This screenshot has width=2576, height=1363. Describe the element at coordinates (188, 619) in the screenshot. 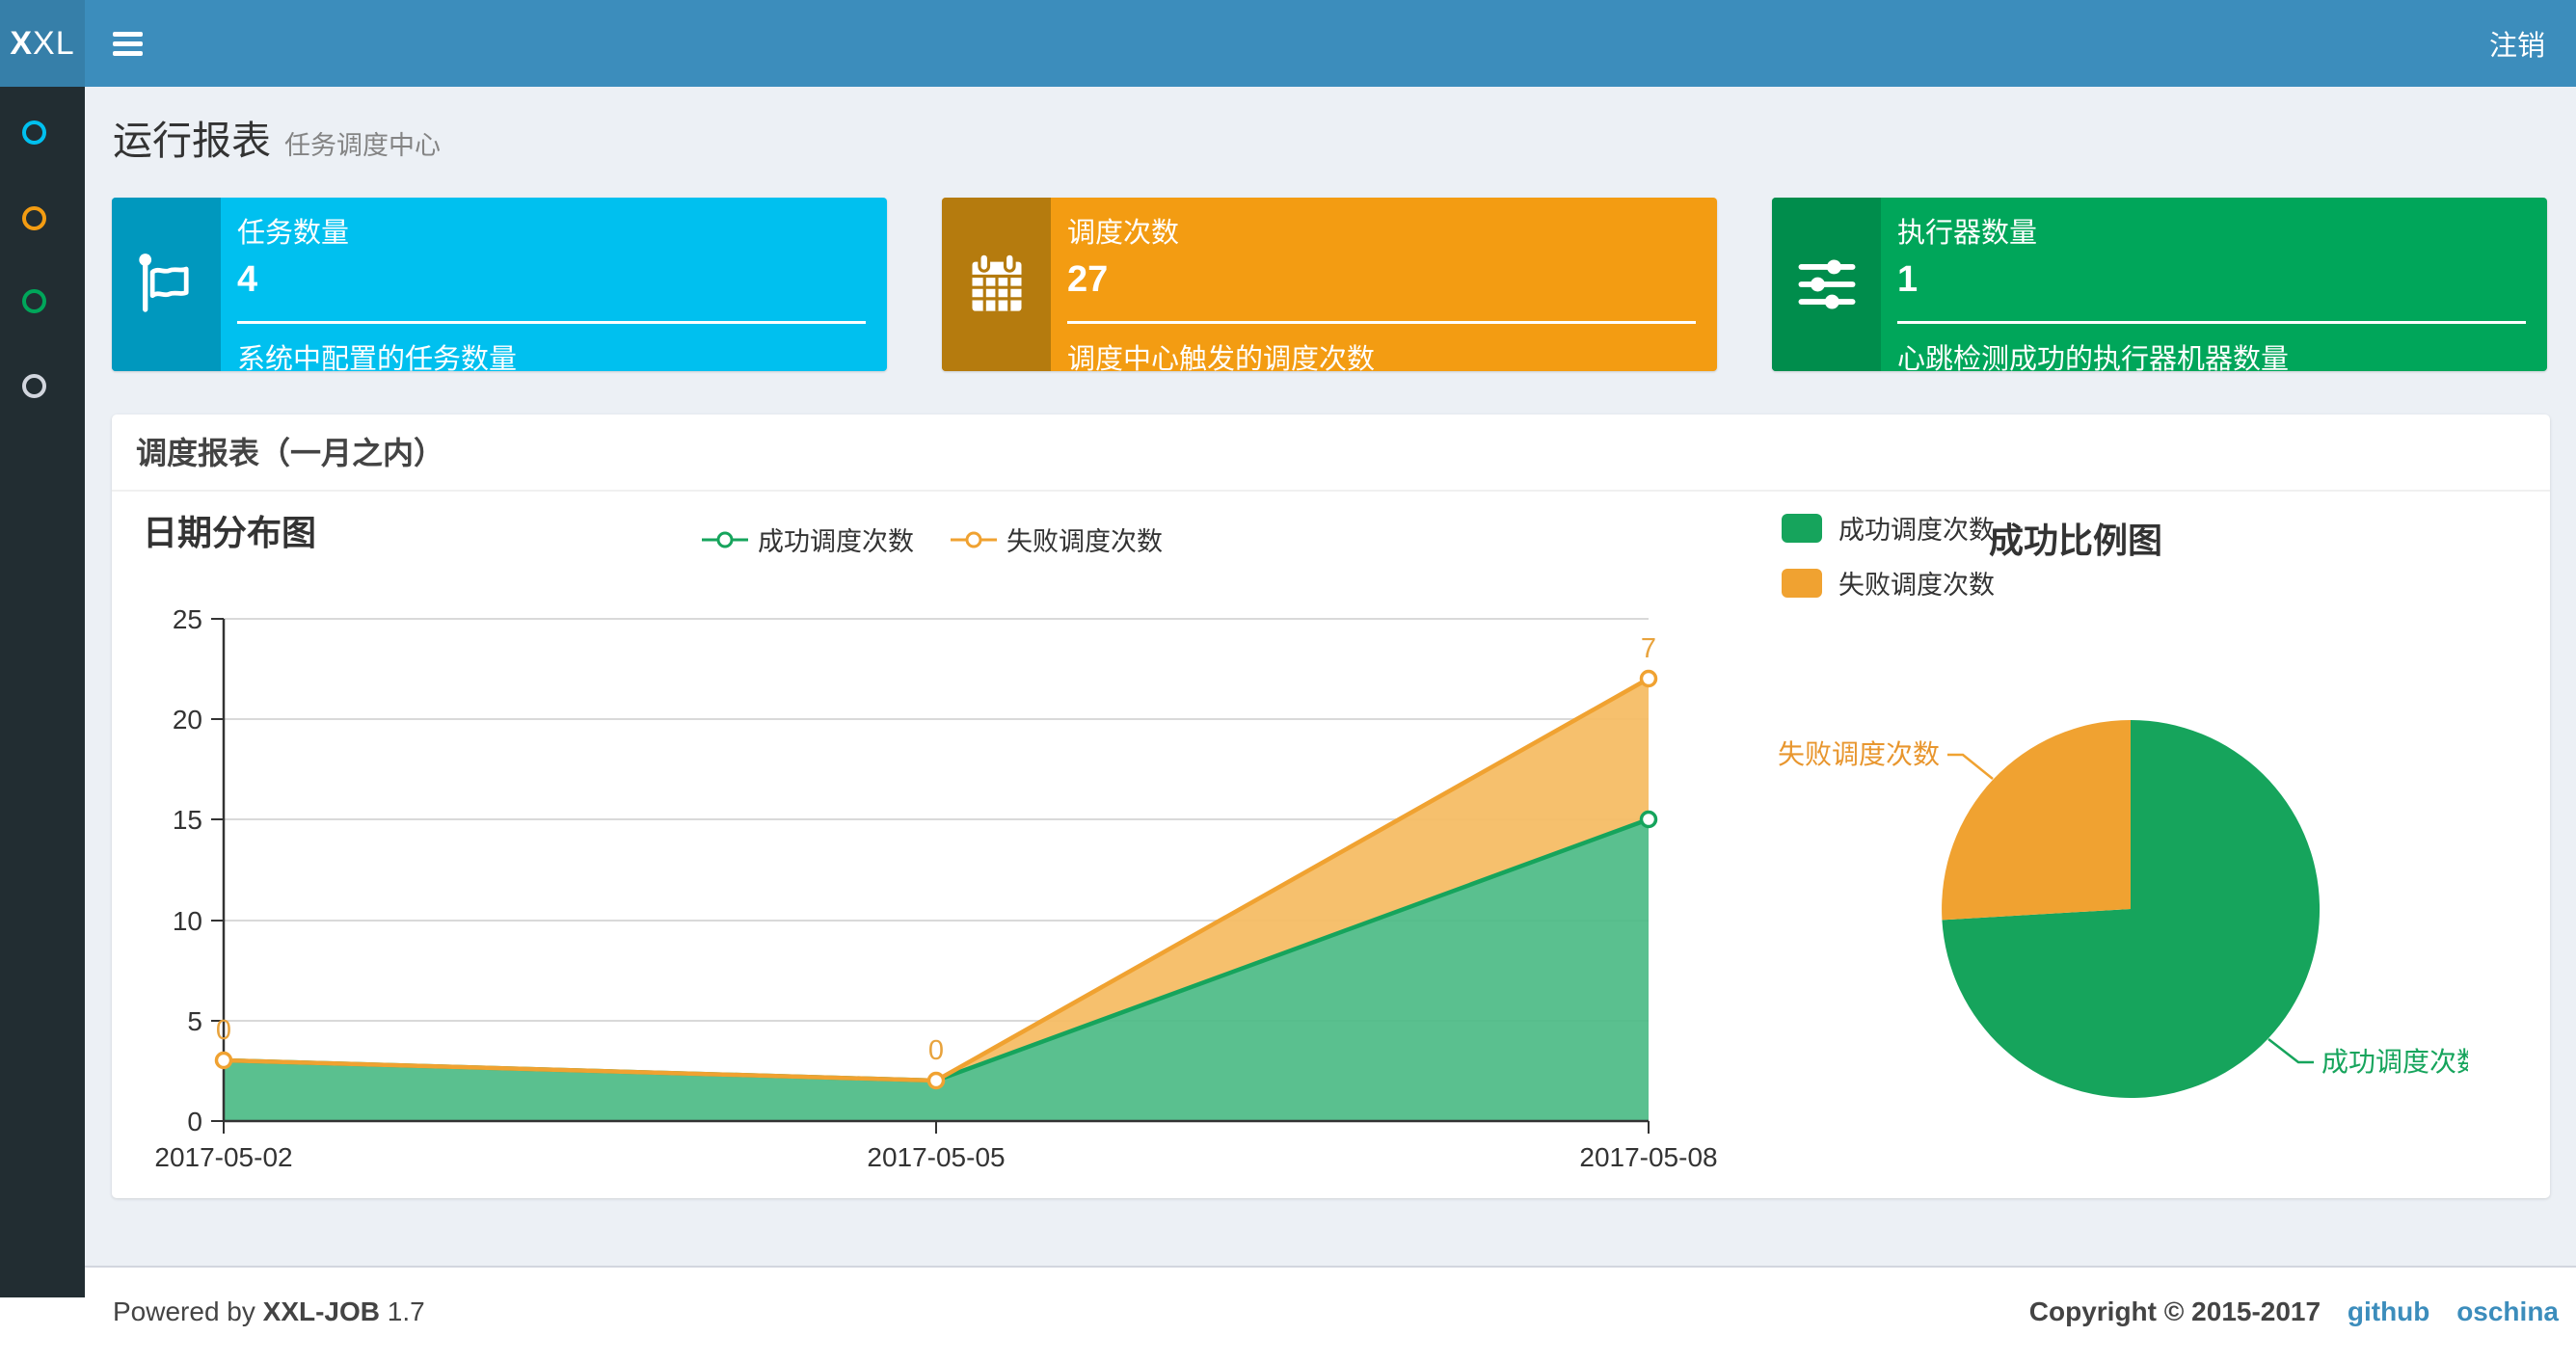

I see `y-tick-label: 25` at that location.